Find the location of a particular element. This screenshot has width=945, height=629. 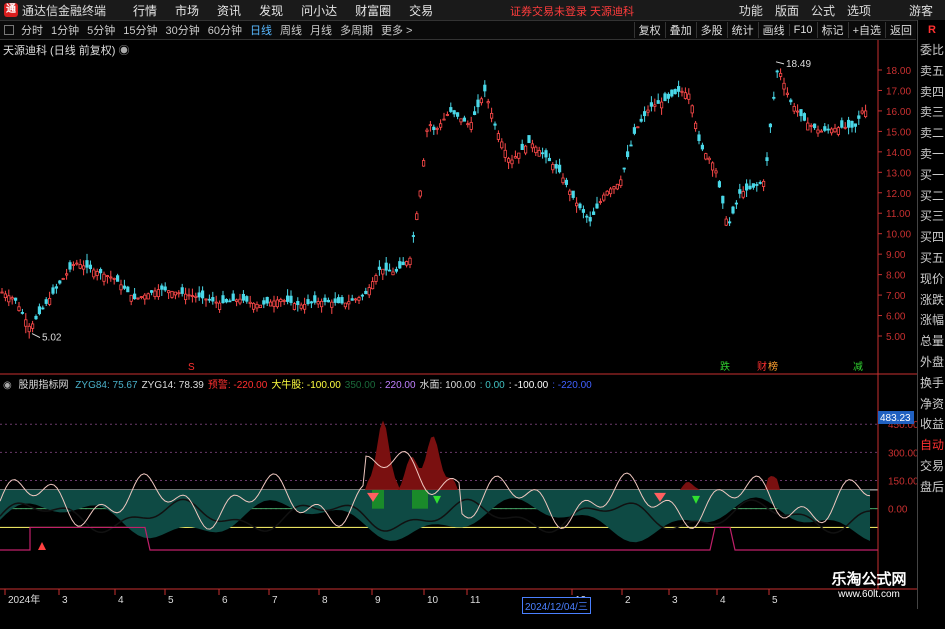

side-item: 交易 is located at coordinates (931, 466).